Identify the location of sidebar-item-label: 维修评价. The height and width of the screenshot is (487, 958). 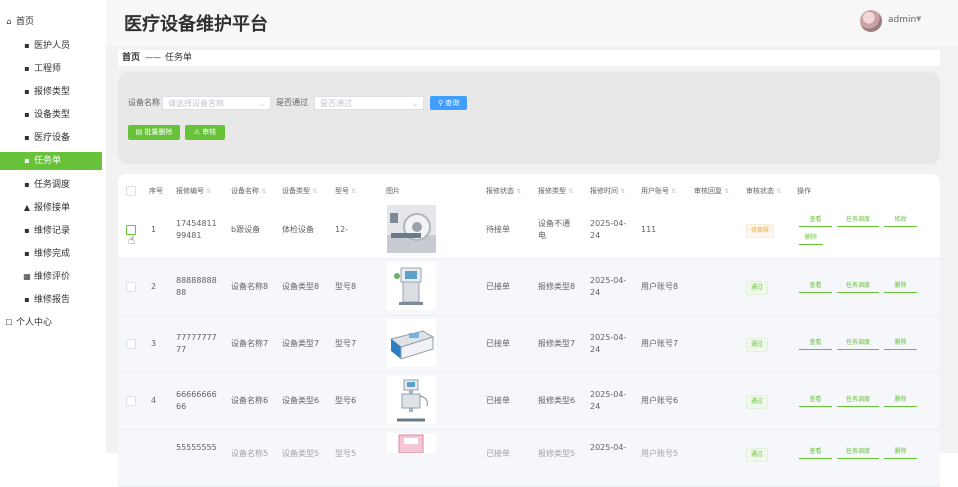
(52, 277).